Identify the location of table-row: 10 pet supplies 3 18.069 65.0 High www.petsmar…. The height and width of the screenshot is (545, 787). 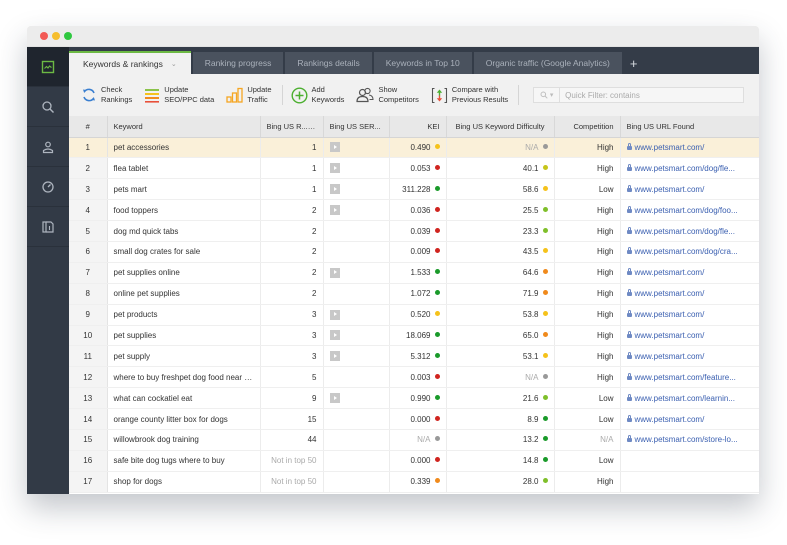
(414, 336).